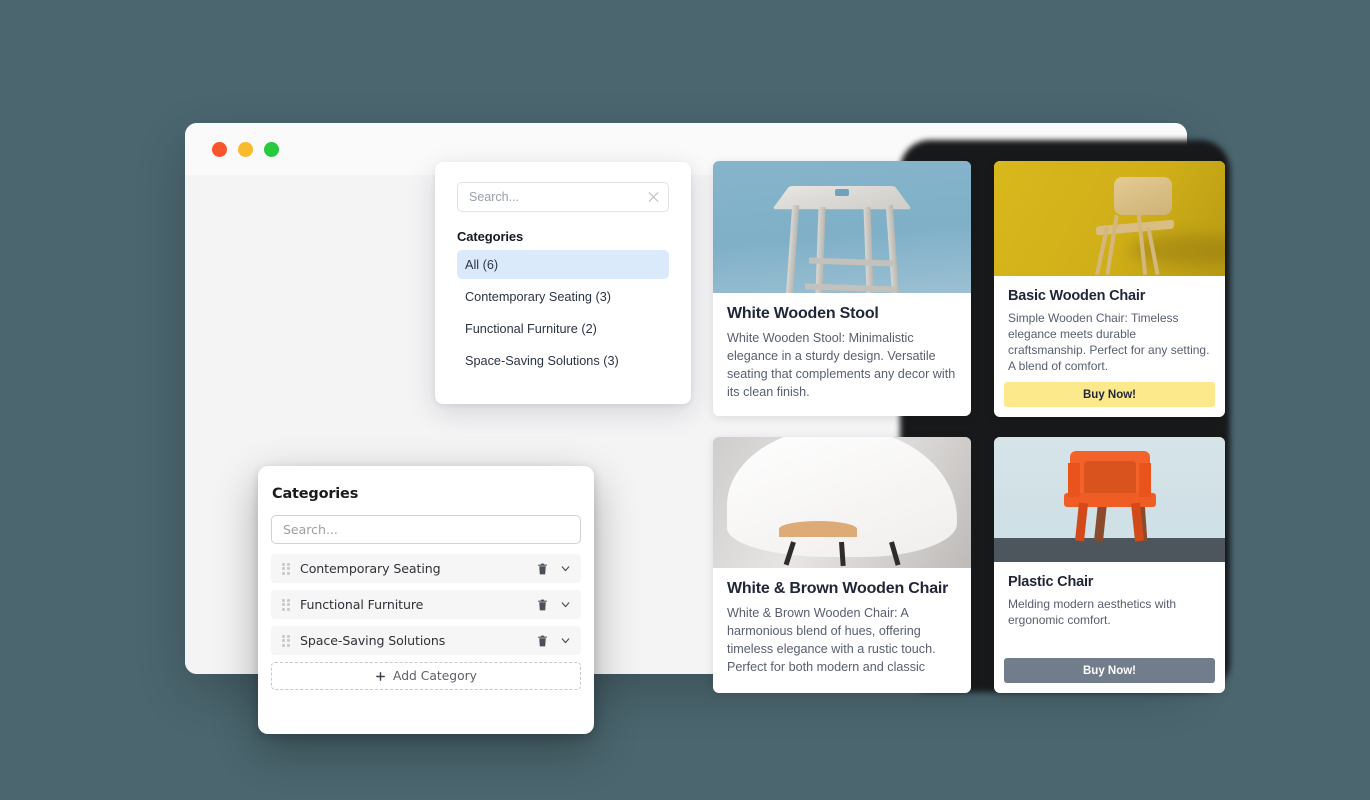 Image resolution: width=1370 pixels, height=800 pixels. I want to click on close-window-button, so click(219, 149).